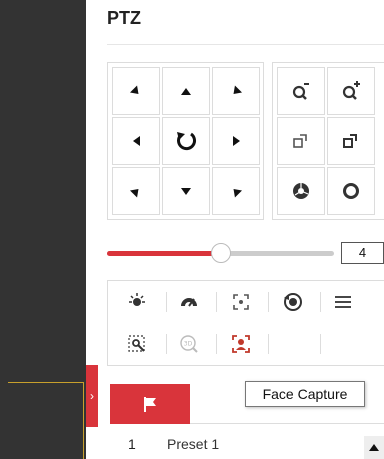 This screenshot has width=384, height=459. I want to click on pan-down-right-button, so click(236, 191).